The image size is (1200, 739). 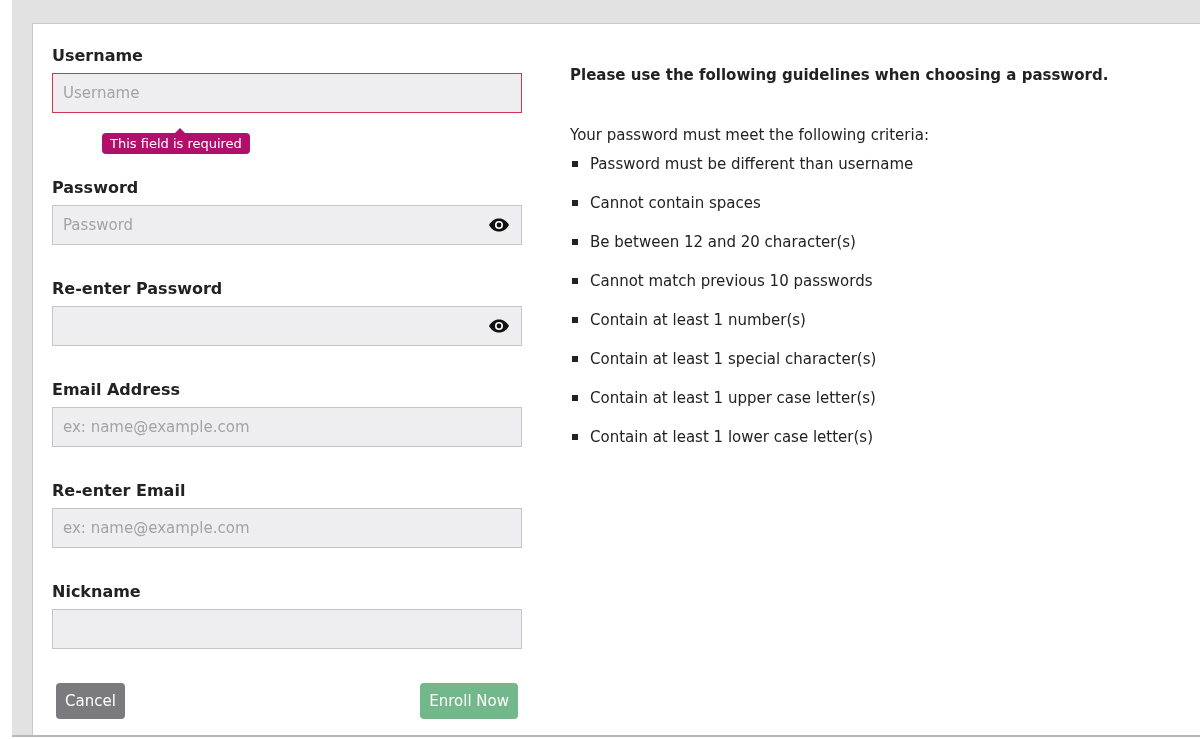 What do you see at coordinates (138, 288) in the screenshot?
I see `field-label: Re-enter Password` at bounding box center [138, 288].